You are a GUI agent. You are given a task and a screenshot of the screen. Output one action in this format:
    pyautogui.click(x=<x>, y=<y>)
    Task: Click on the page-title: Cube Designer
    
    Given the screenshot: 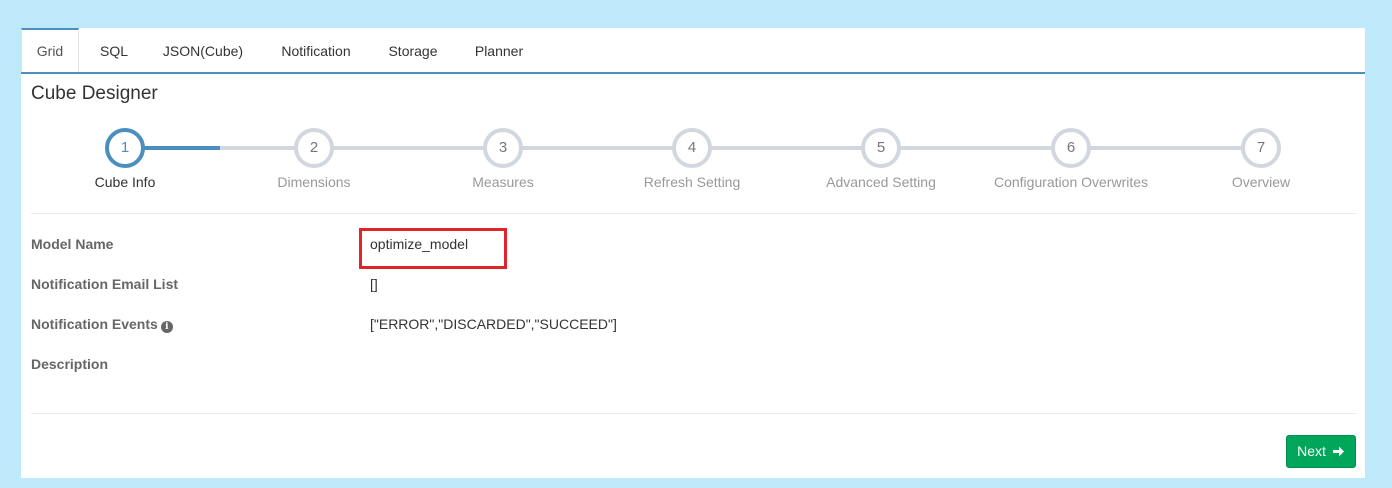 What is the action you would take?
    pyautogui.click(x=94, y=93)
    